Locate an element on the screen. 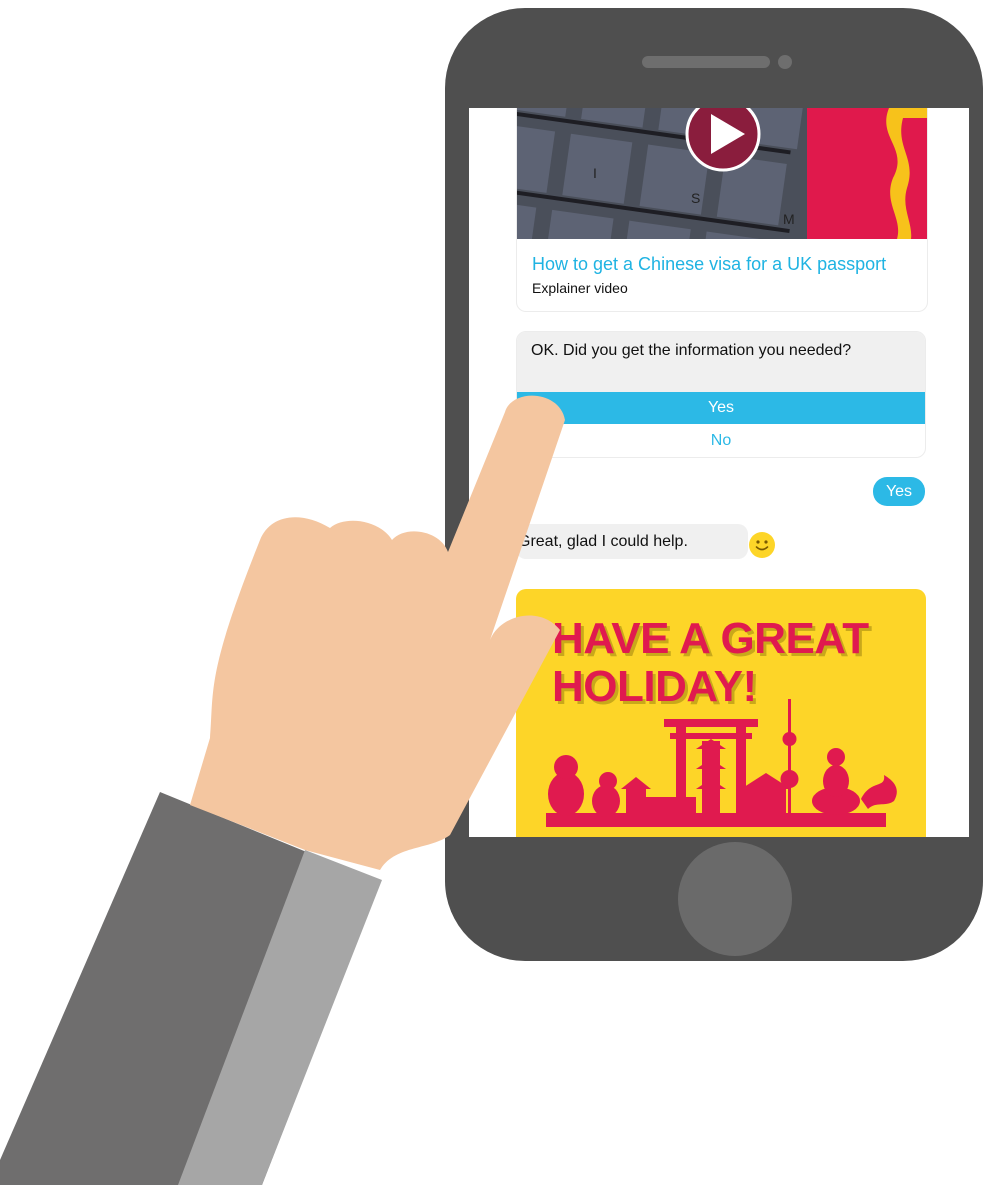 The width and height of the screenshot is (983, 1185). home-button is located at coordinates (735, 899).